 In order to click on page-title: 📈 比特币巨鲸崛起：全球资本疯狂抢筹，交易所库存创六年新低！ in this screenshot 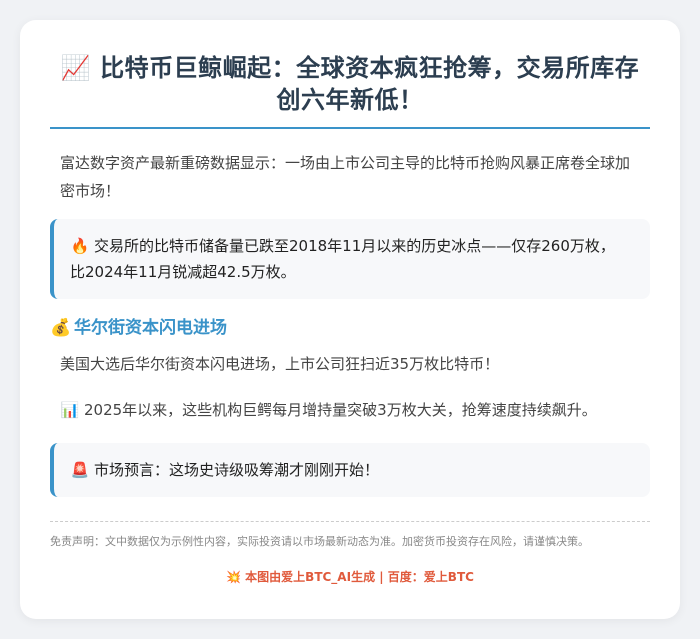, I will do `click(350, 68)`.